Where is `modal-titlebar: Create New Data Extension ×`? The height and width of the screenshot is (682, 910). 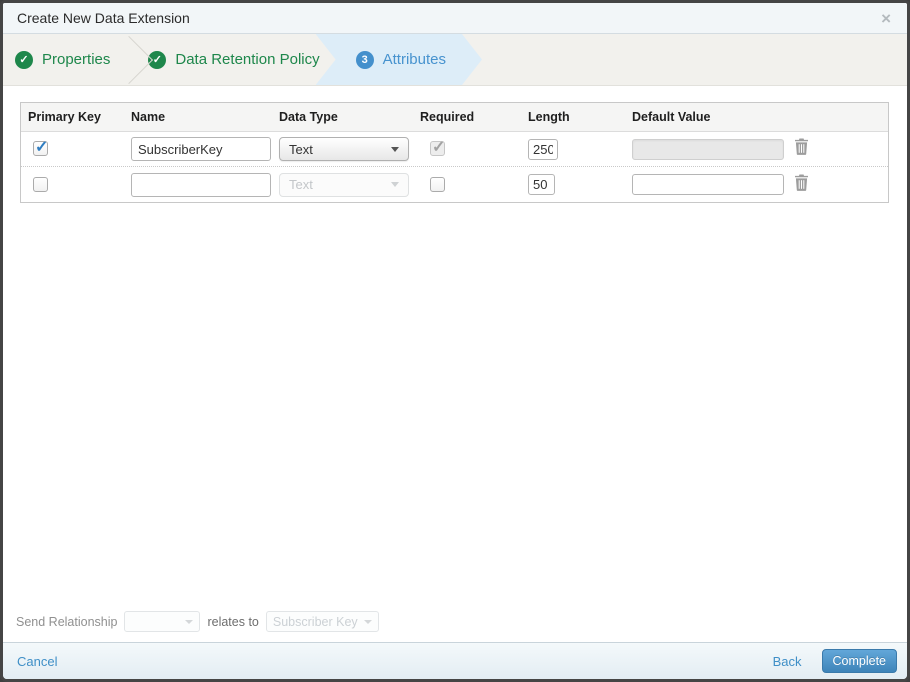
modal-titlebar: Create New Data Extension × is located at coordinates (455, 18).